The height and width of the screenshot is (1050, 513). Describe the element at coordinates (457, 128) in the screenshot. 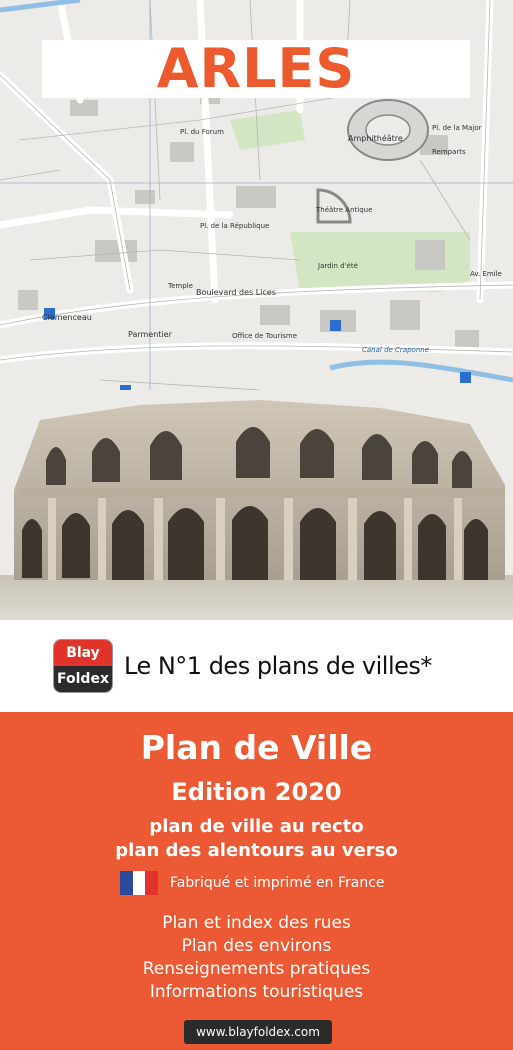

I see `map-label-major: Pl. de la Major` at that location.